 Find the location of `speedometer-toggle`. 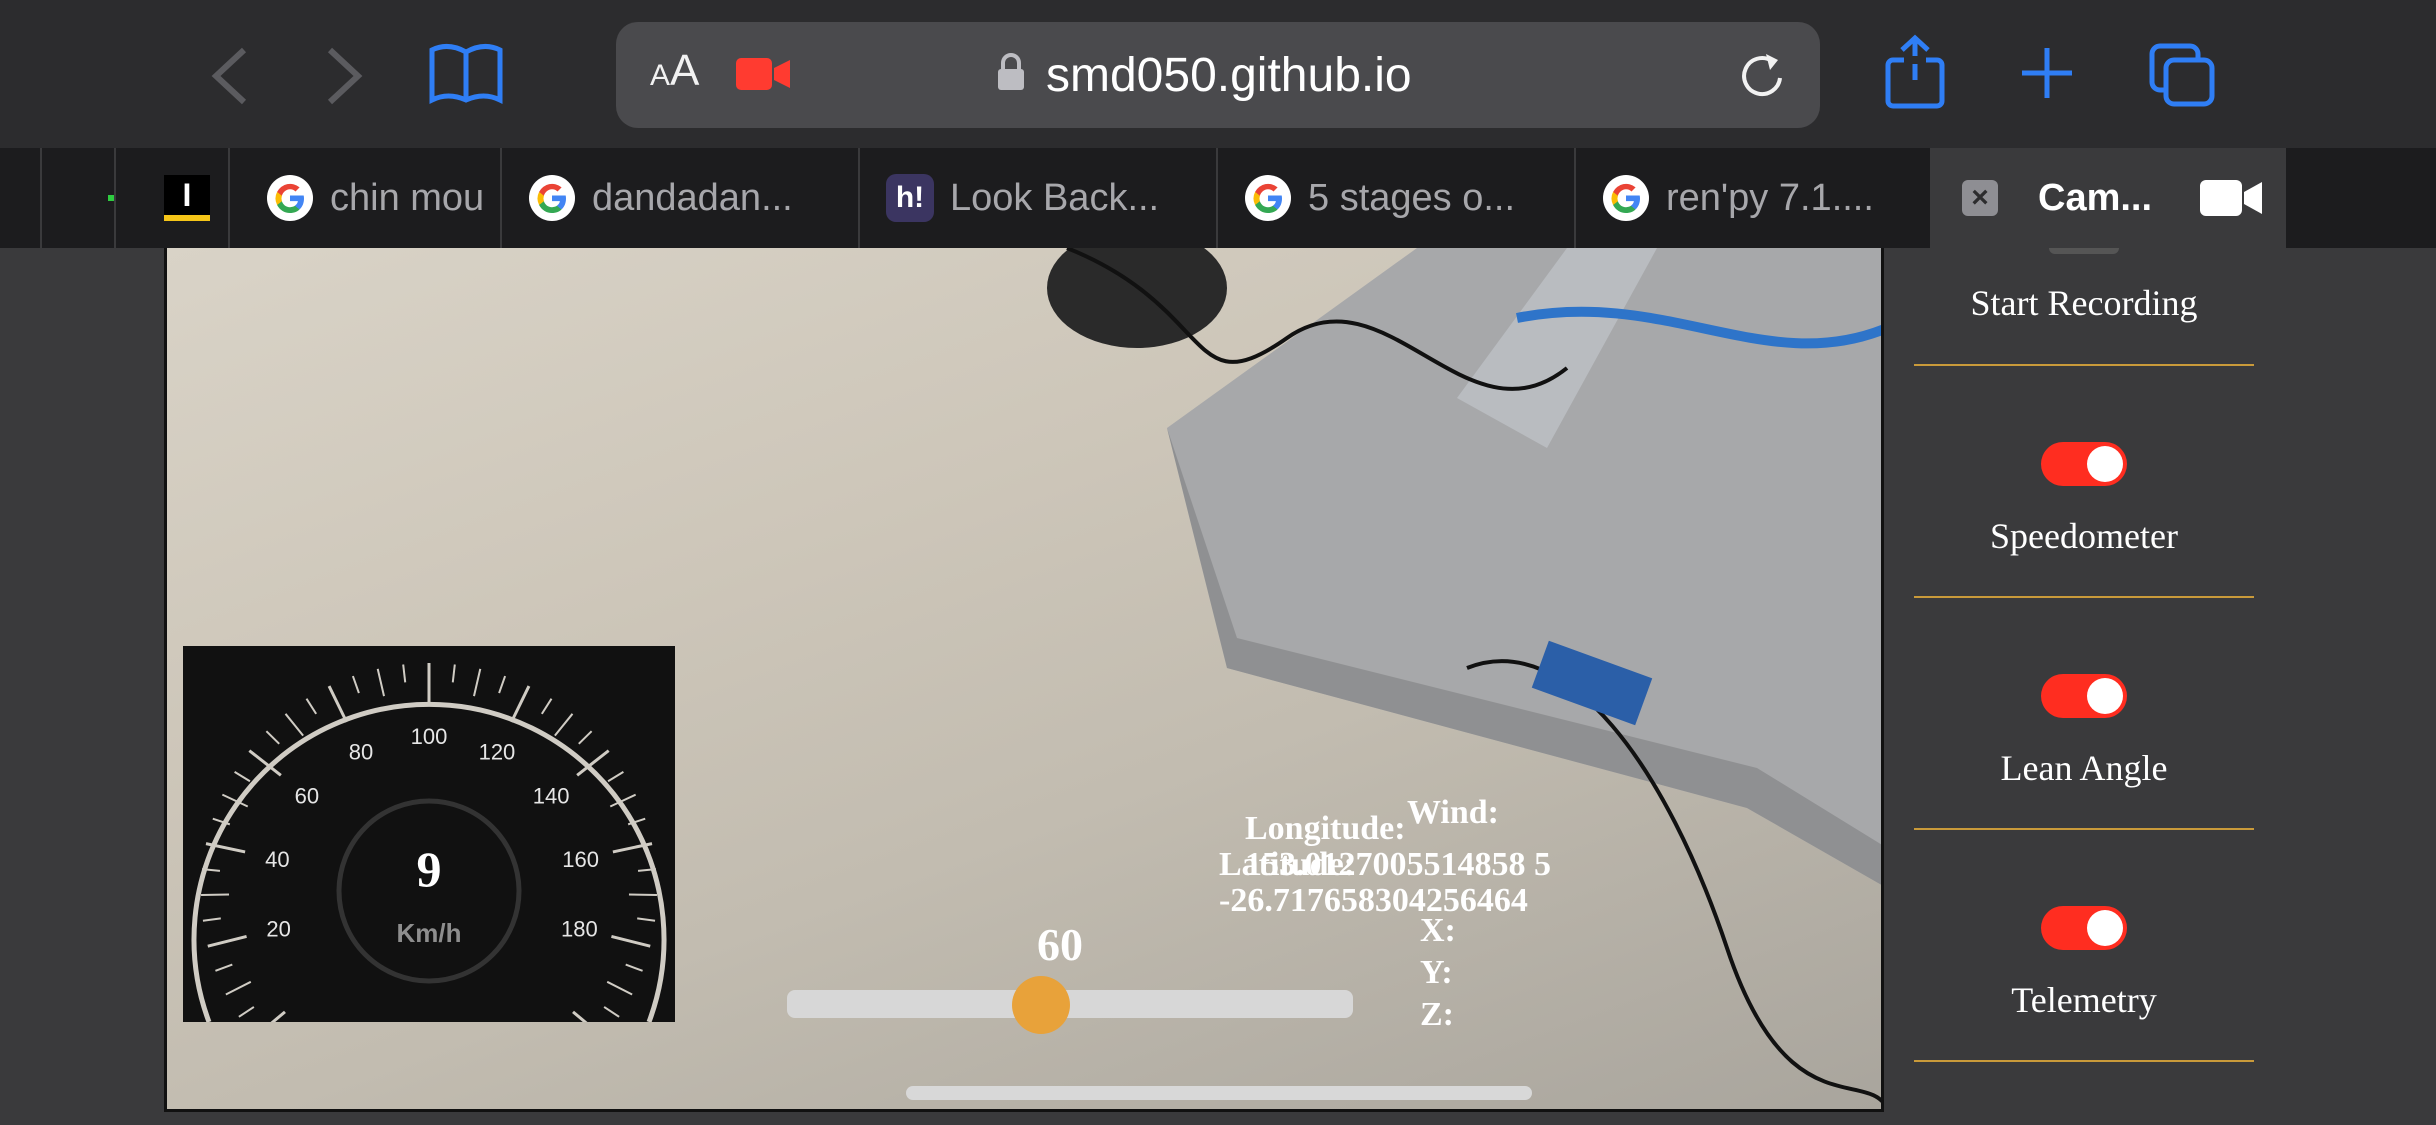

speedometer-toggle is located at coordinates (2084, 464).